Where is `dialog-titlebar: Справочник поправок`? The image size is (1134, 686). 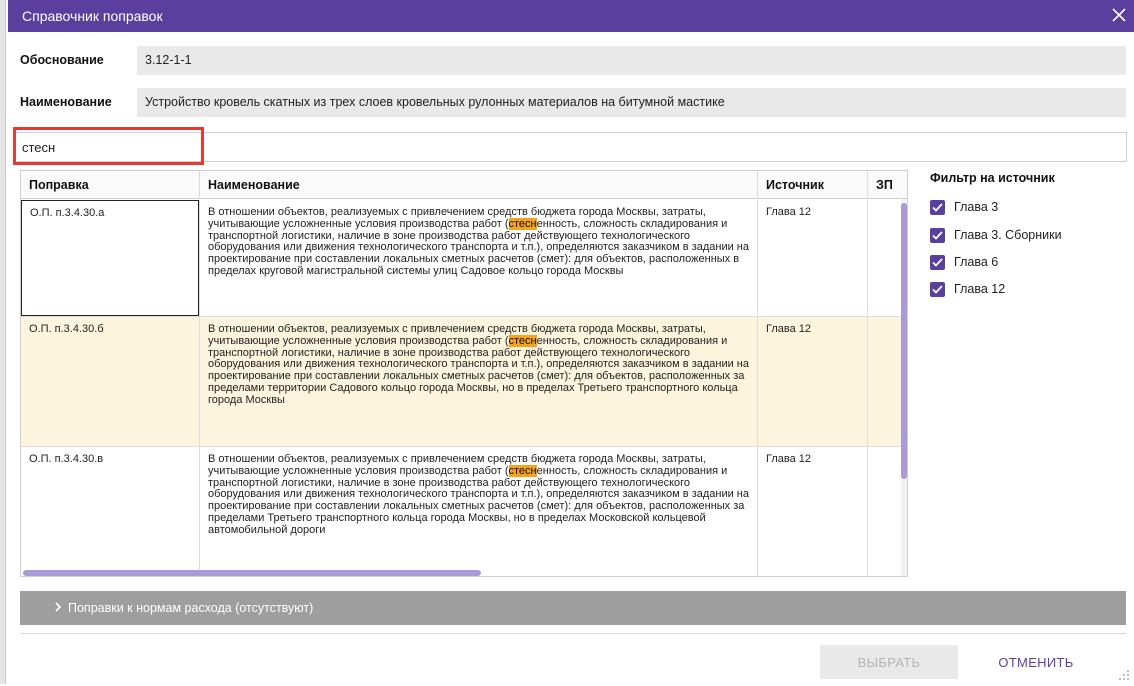 dialog-titlebar: Справочник поправок is located at coordinates (571, 16).